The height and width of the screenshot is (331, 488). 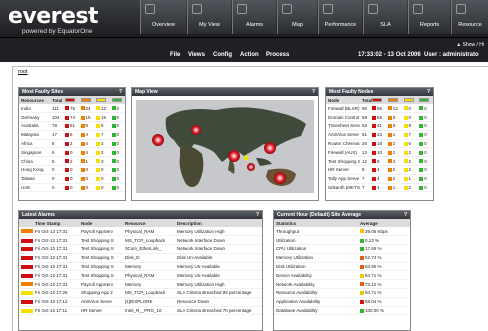 I want to click on breadcrumb: root, so click(x=22, y=72).